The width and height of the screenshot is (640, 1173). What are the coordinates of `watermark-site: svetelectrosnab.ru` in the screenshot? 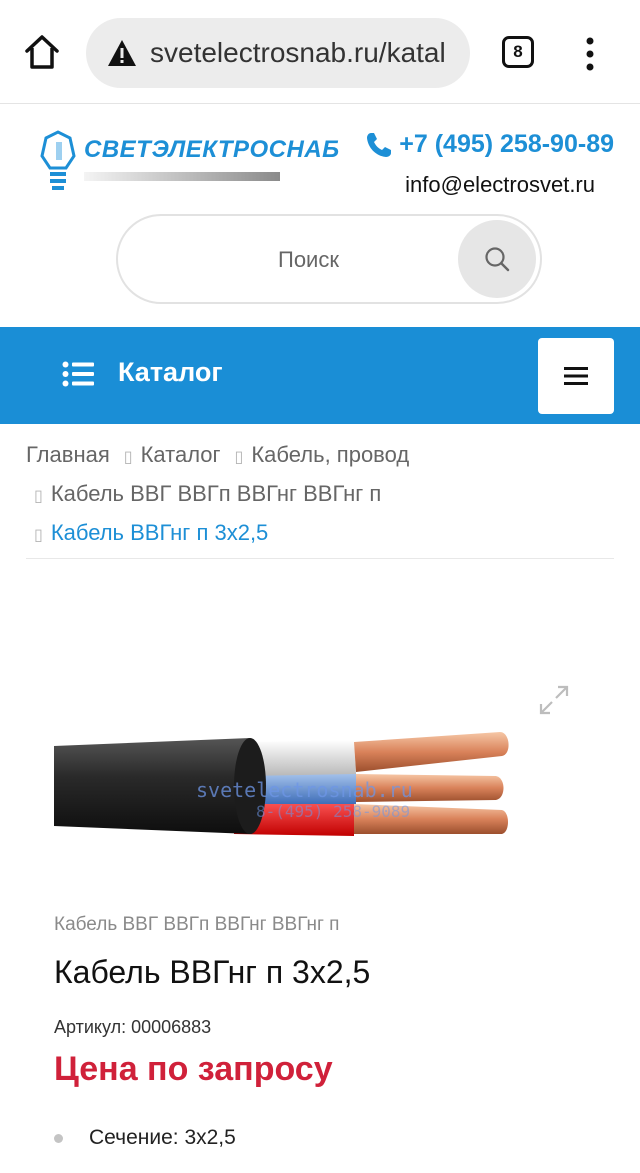 It's located at (304, 790).